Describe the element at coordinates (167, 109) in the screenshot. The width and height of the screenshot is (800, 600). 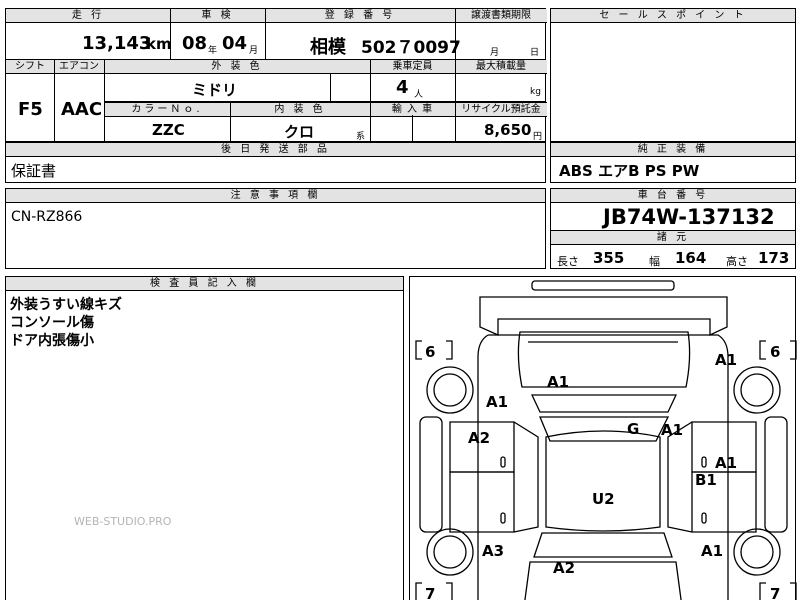
I see `color-no-header: カラーＮｏ.` at that location.